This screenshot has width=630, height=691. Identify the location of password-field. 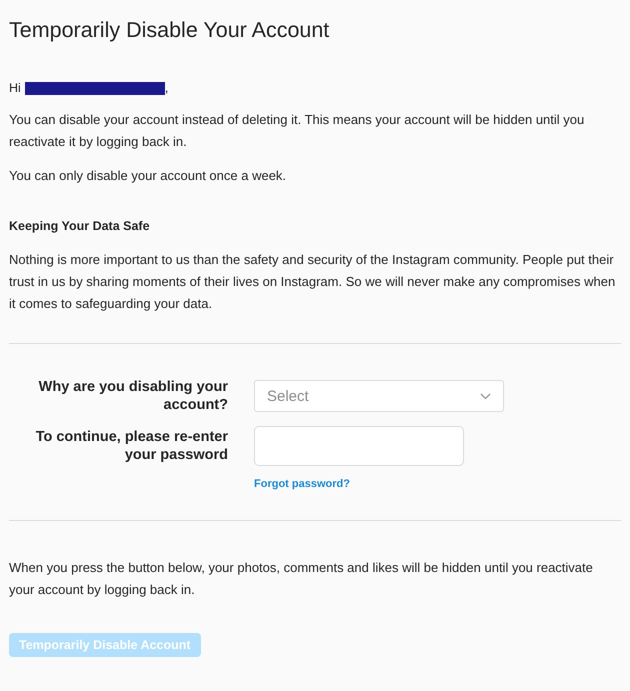
(359, 446).